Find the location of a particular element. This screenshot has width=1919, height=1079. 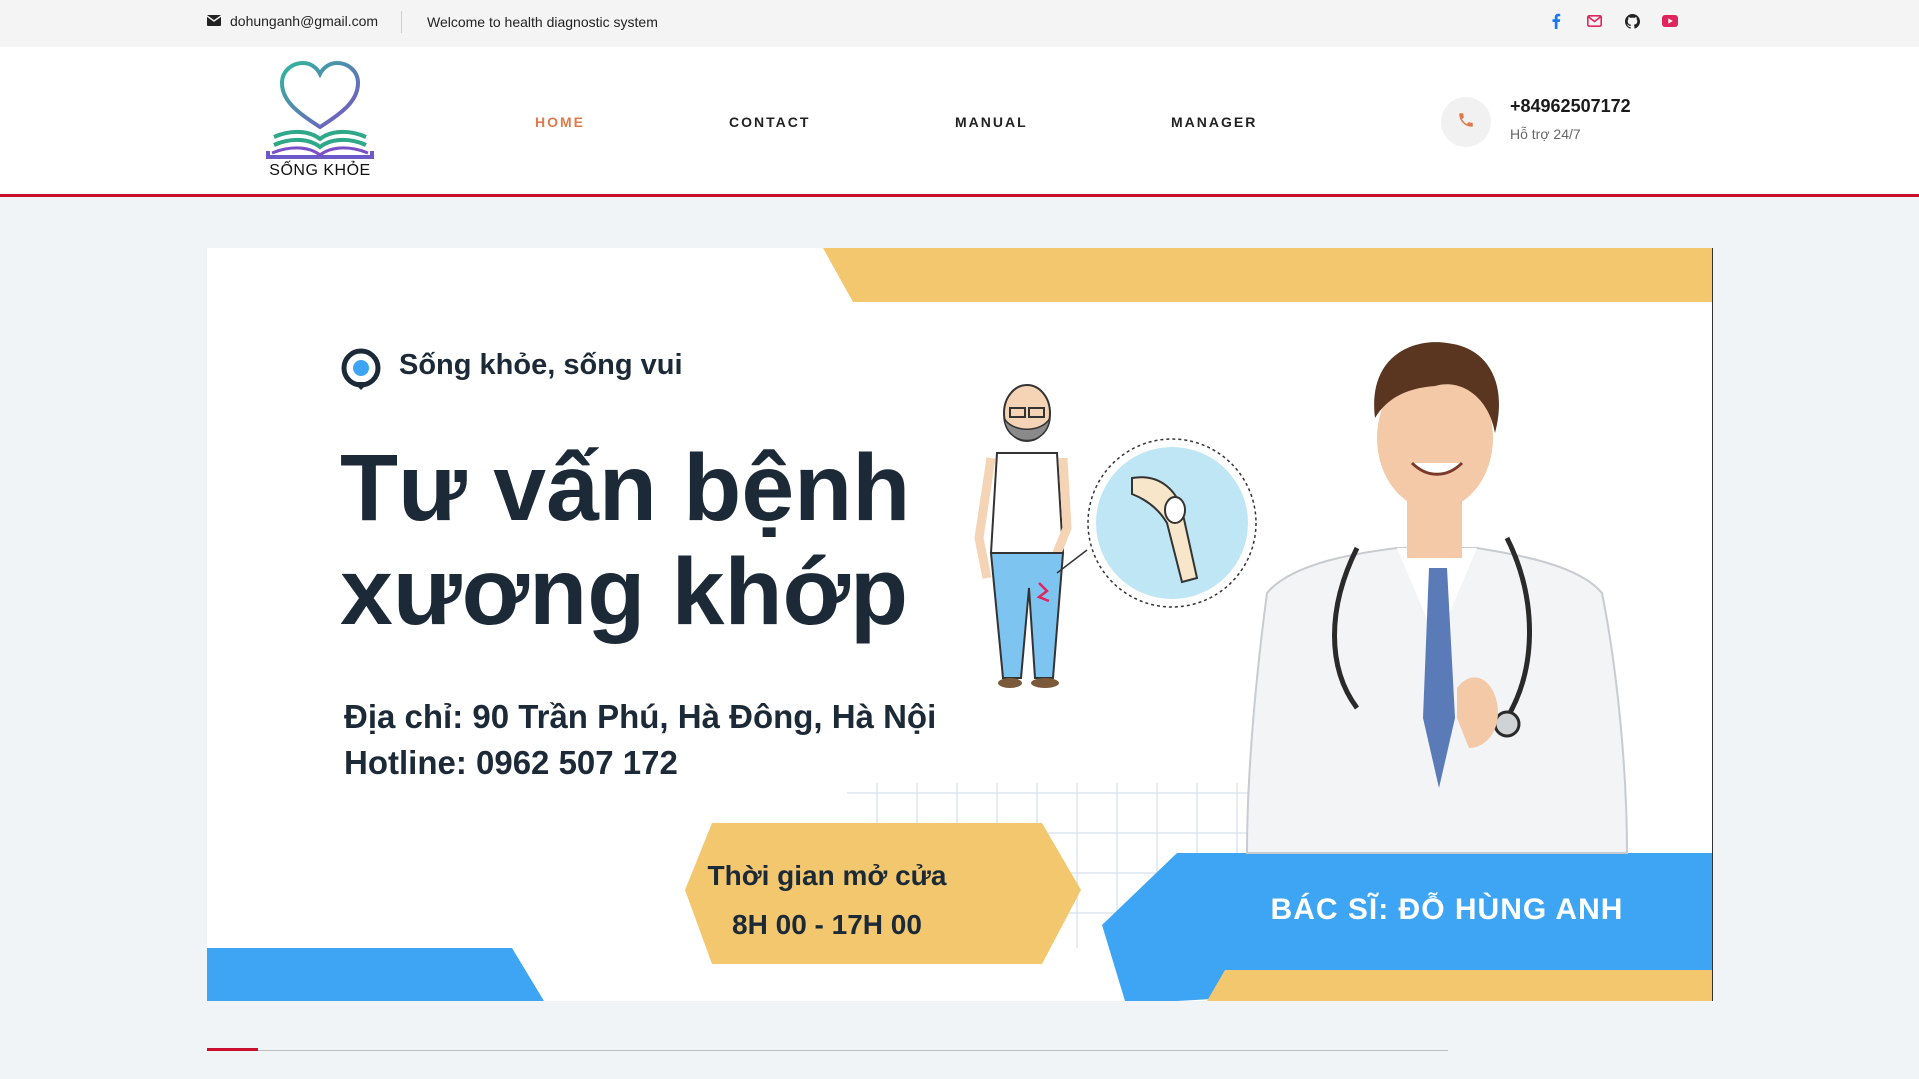

opening-hours-value: 8H 00 - 17H 00 is located at coordinates (827, 924).